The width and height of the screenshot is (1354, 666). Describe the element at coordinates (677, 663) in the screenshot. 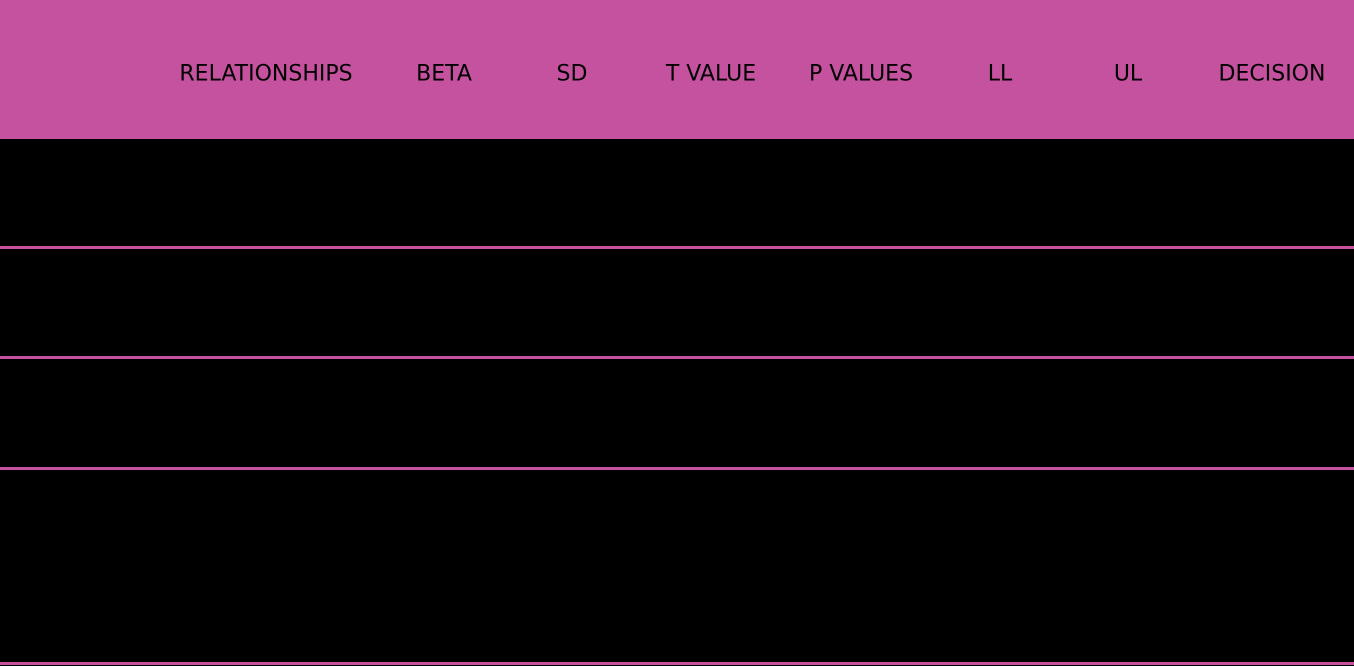

I see `row-divider` at that location.